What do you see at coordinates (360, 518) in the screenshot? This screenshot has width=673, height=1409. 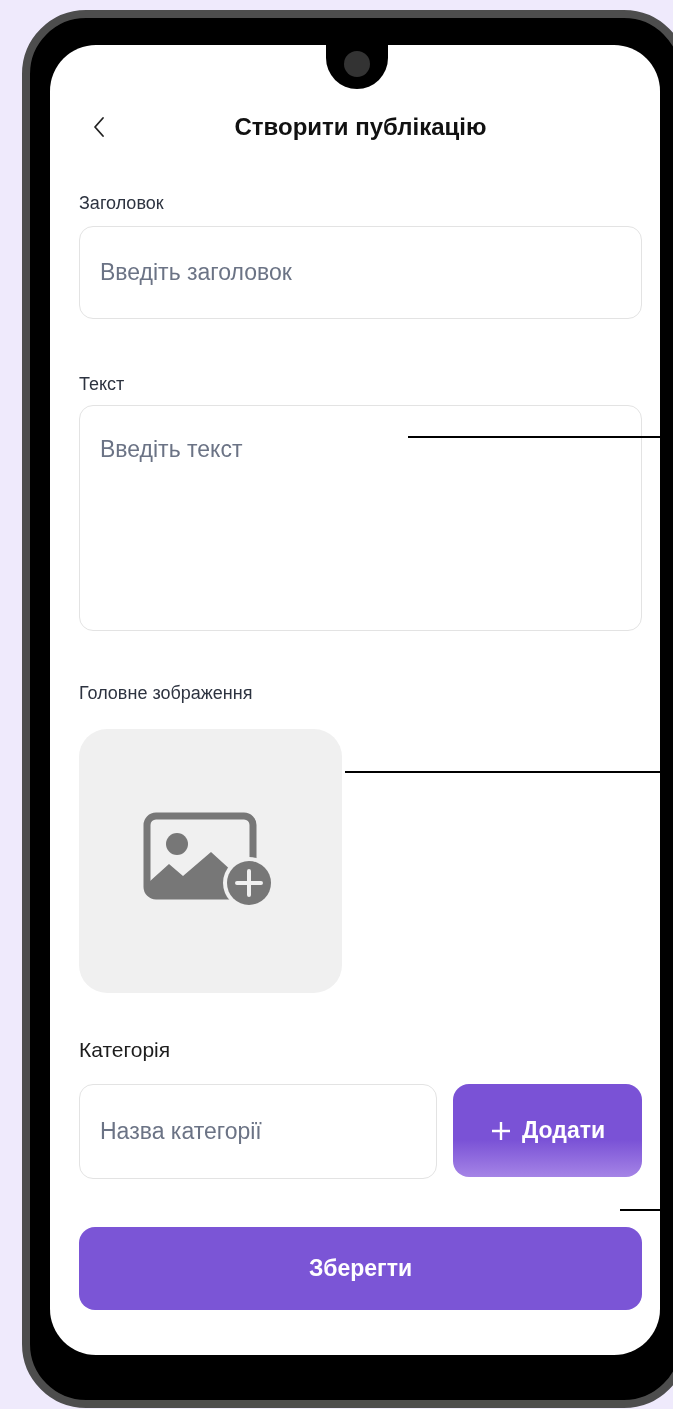 I see `text-area: Введіть текст` at bounding box center [360, 518].